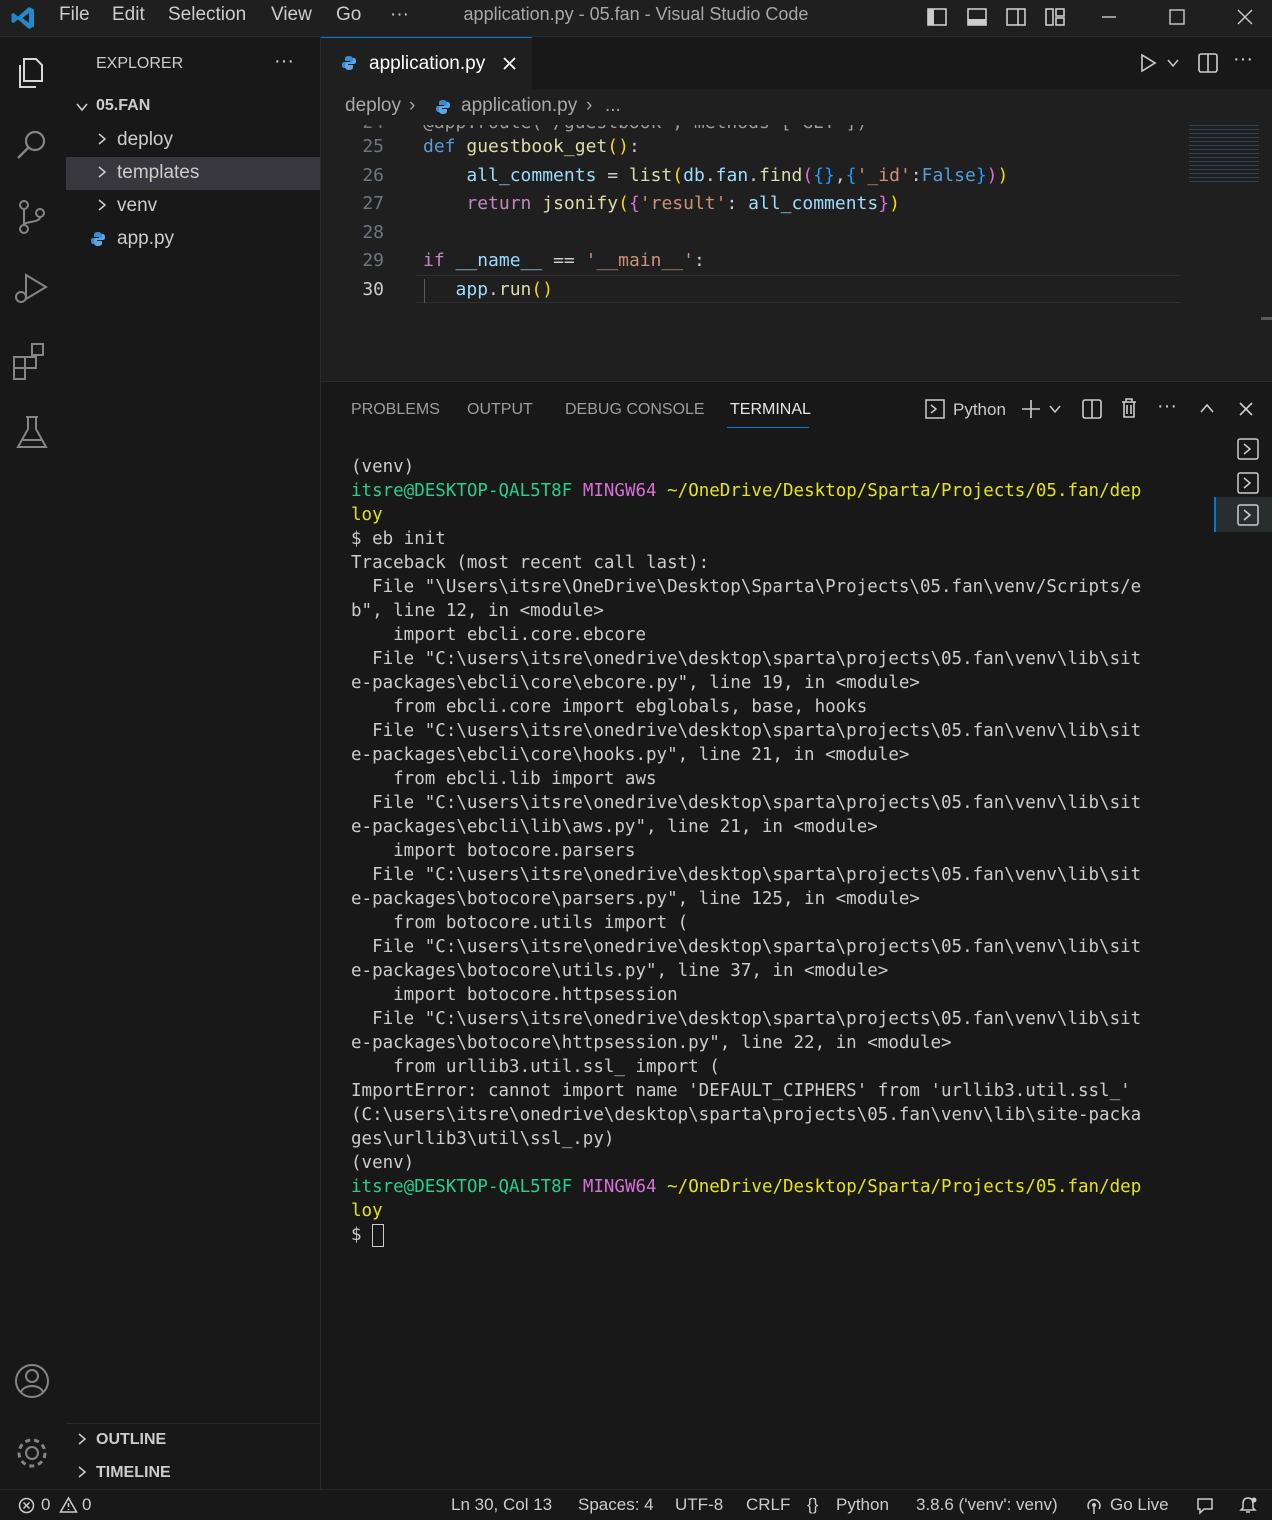 This screenshot has width=1272, height=1520. Describe the element at coordinates (123, 105) in the screenshot. I see `workspace-root-label: 05.FAN` at that location.